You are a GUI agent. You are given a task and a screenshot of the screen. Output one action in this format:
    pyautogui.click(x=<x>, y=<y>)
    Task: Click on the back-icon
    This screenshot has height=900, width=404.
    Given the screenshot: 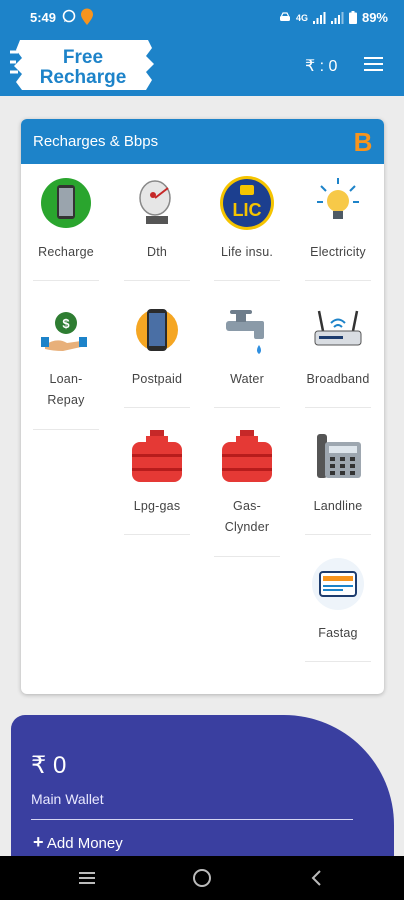 What is the action you would take?
    pyautogui.click(x=317, y=878)
    